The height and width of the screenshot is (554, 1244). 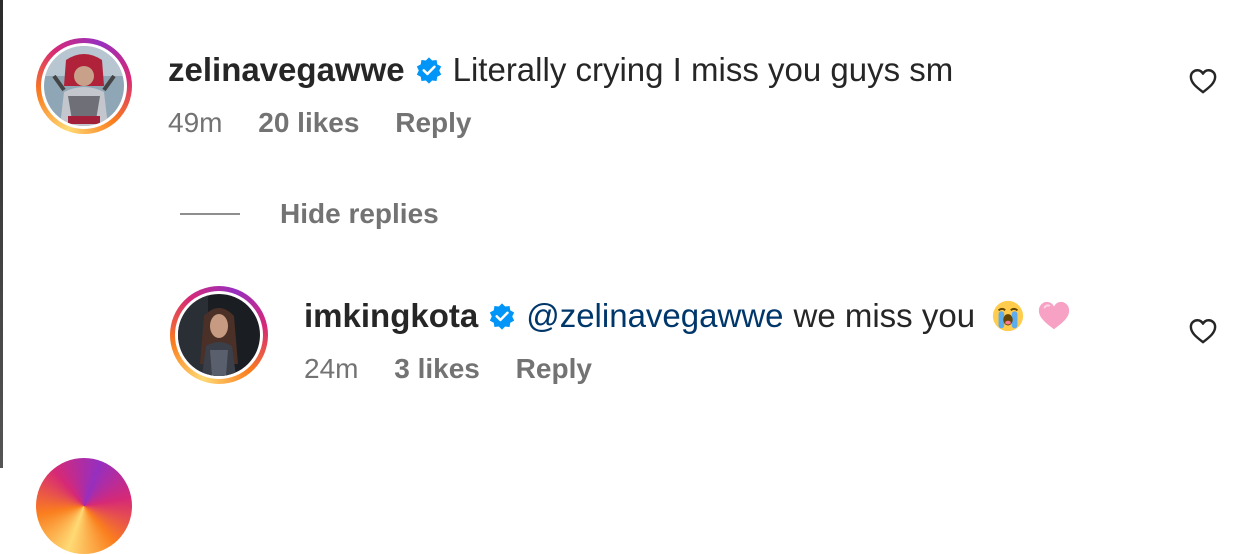 I want to click on reply-text: we miss you, so click(x=884, y=315).